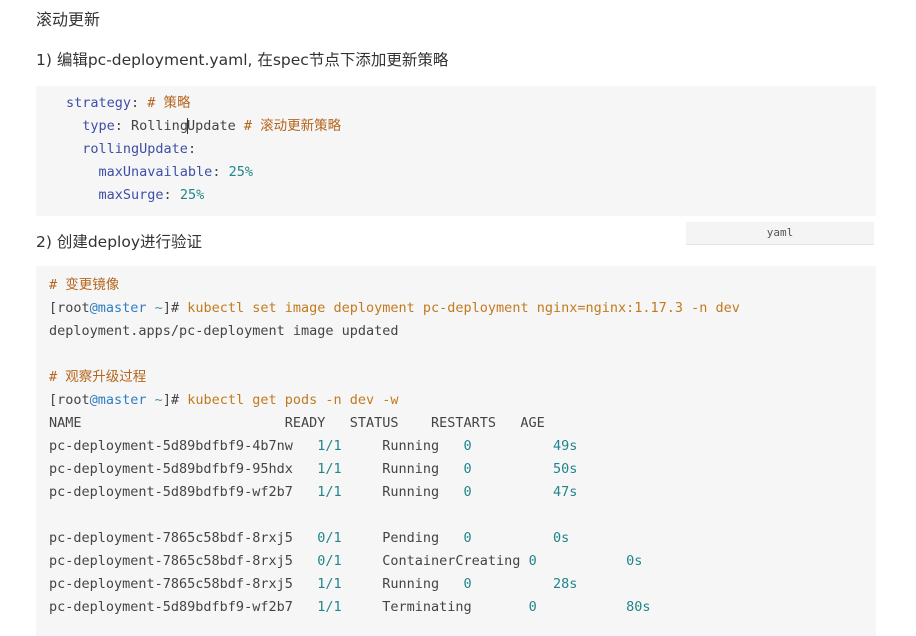 This screenshot has height=636, width=916. What do you see at coordinates (99, 103) in the screenshot?
I see `yaml-key: strategy` at bounding box center [99, 103].